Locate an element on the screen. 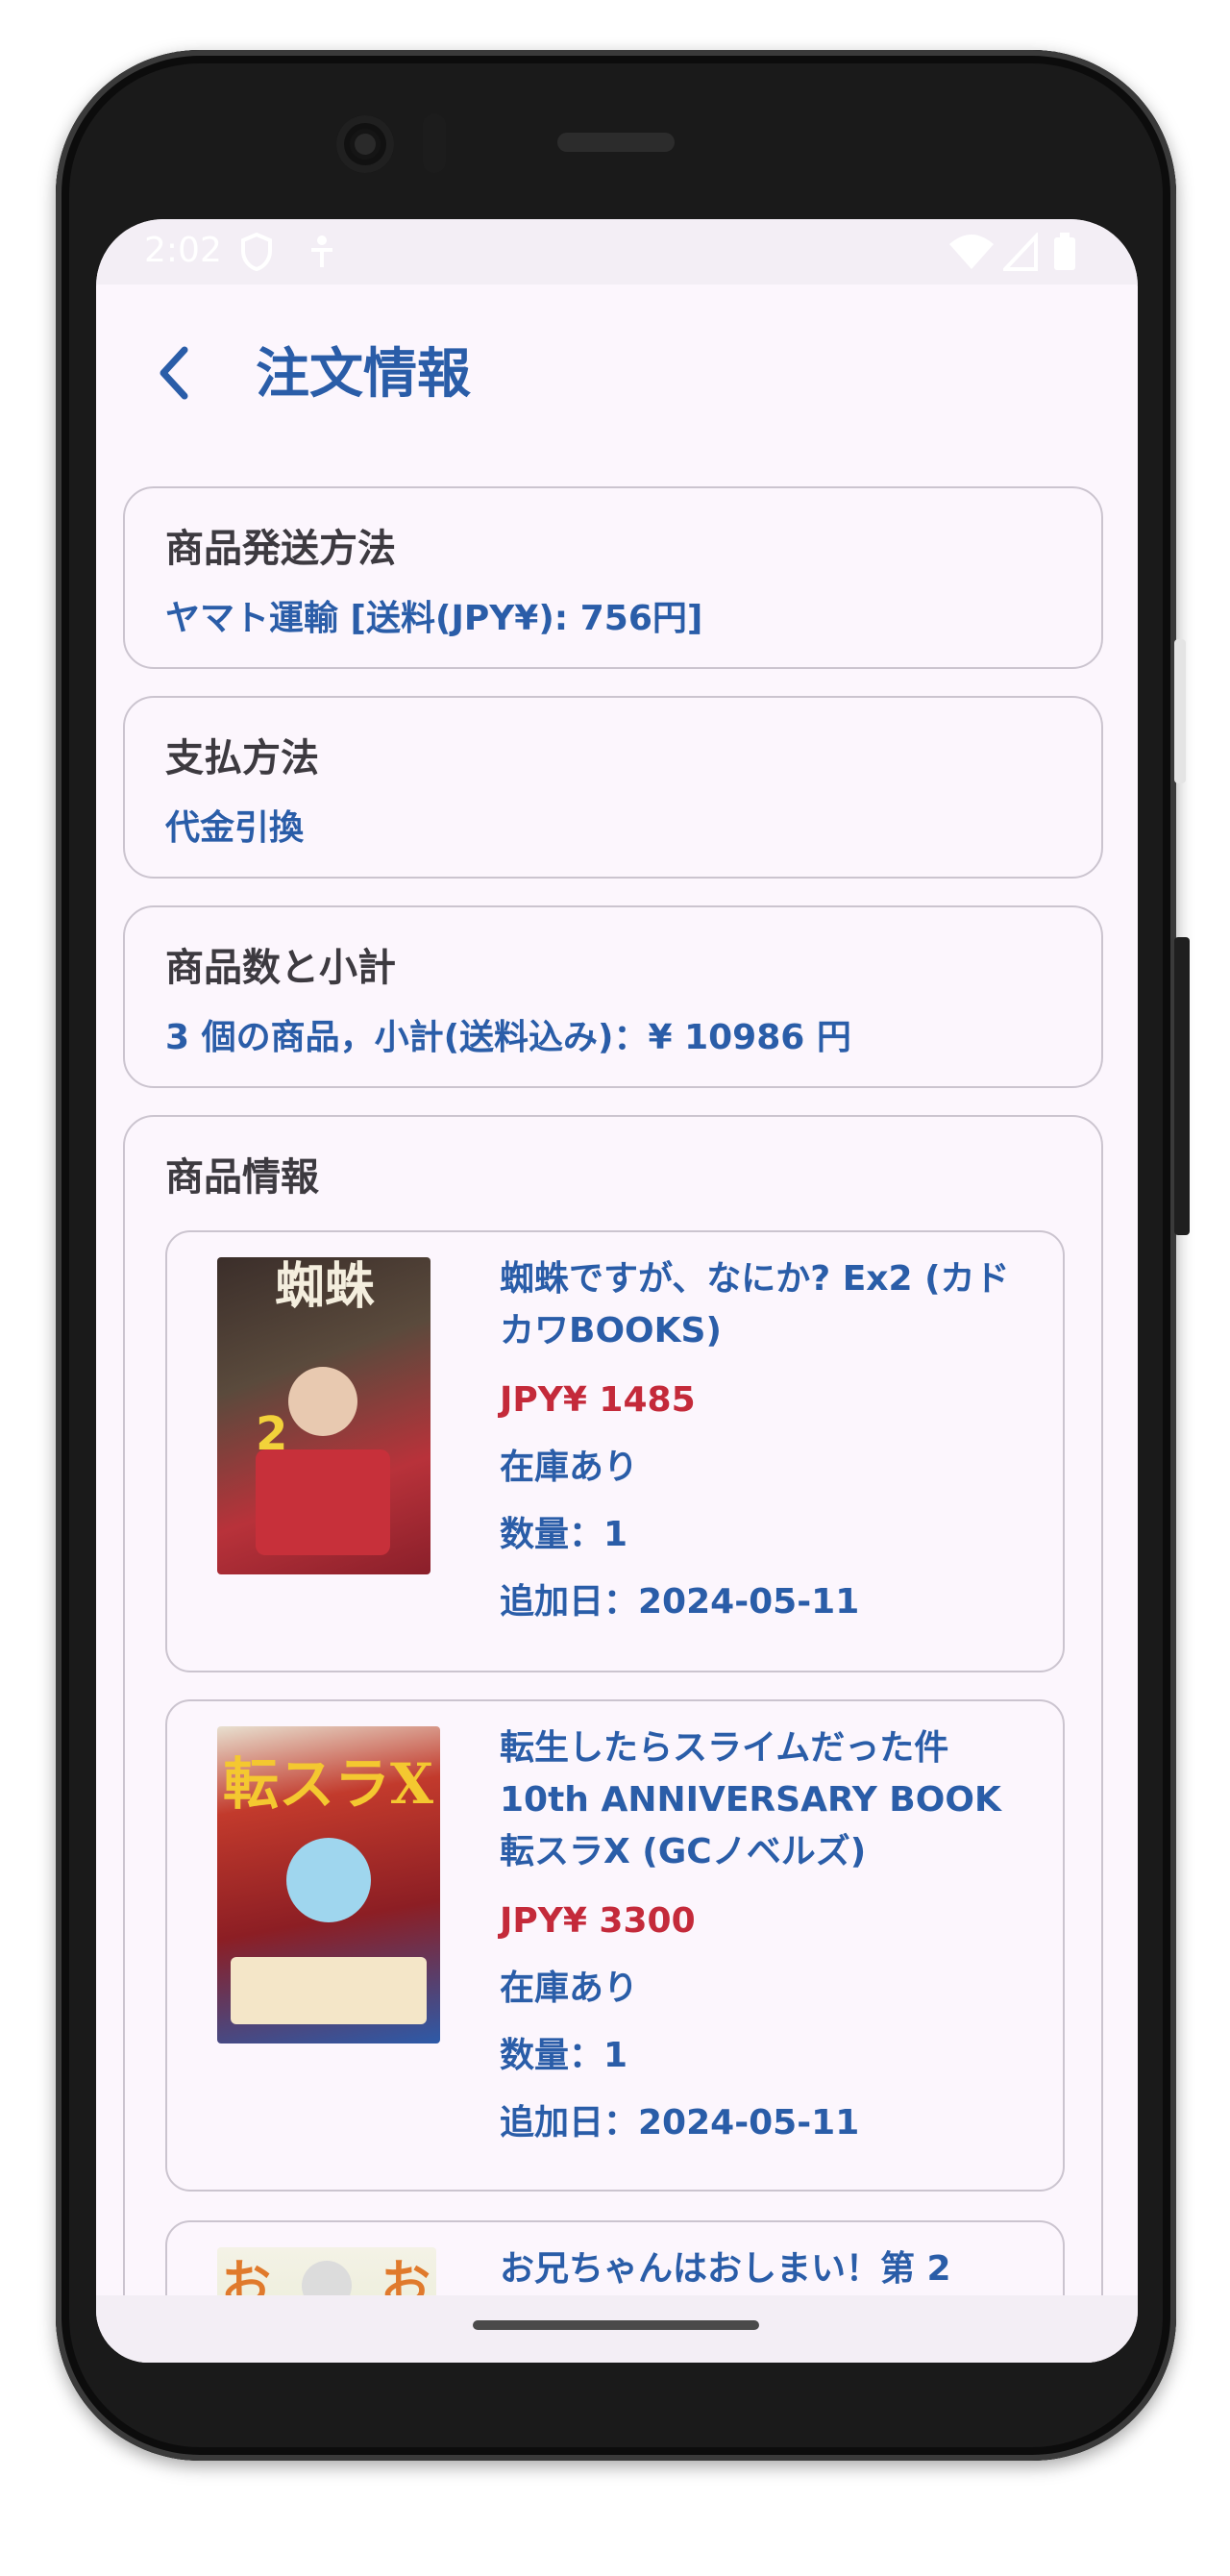 The height and width of the screenshot is (2576, 1230). volume-button is located at coordinates (1180, 711).